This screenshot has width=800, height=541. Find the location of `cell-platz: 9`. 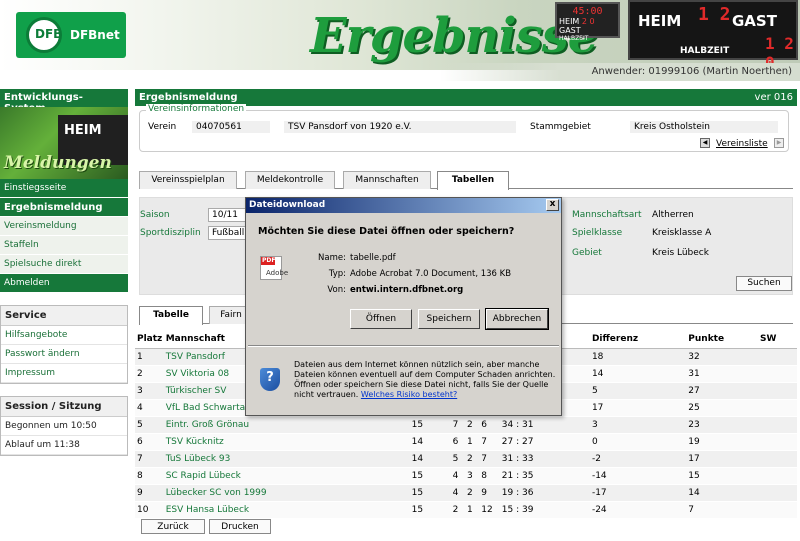

cell-platz: 9 is located at coordinates (149, 493).